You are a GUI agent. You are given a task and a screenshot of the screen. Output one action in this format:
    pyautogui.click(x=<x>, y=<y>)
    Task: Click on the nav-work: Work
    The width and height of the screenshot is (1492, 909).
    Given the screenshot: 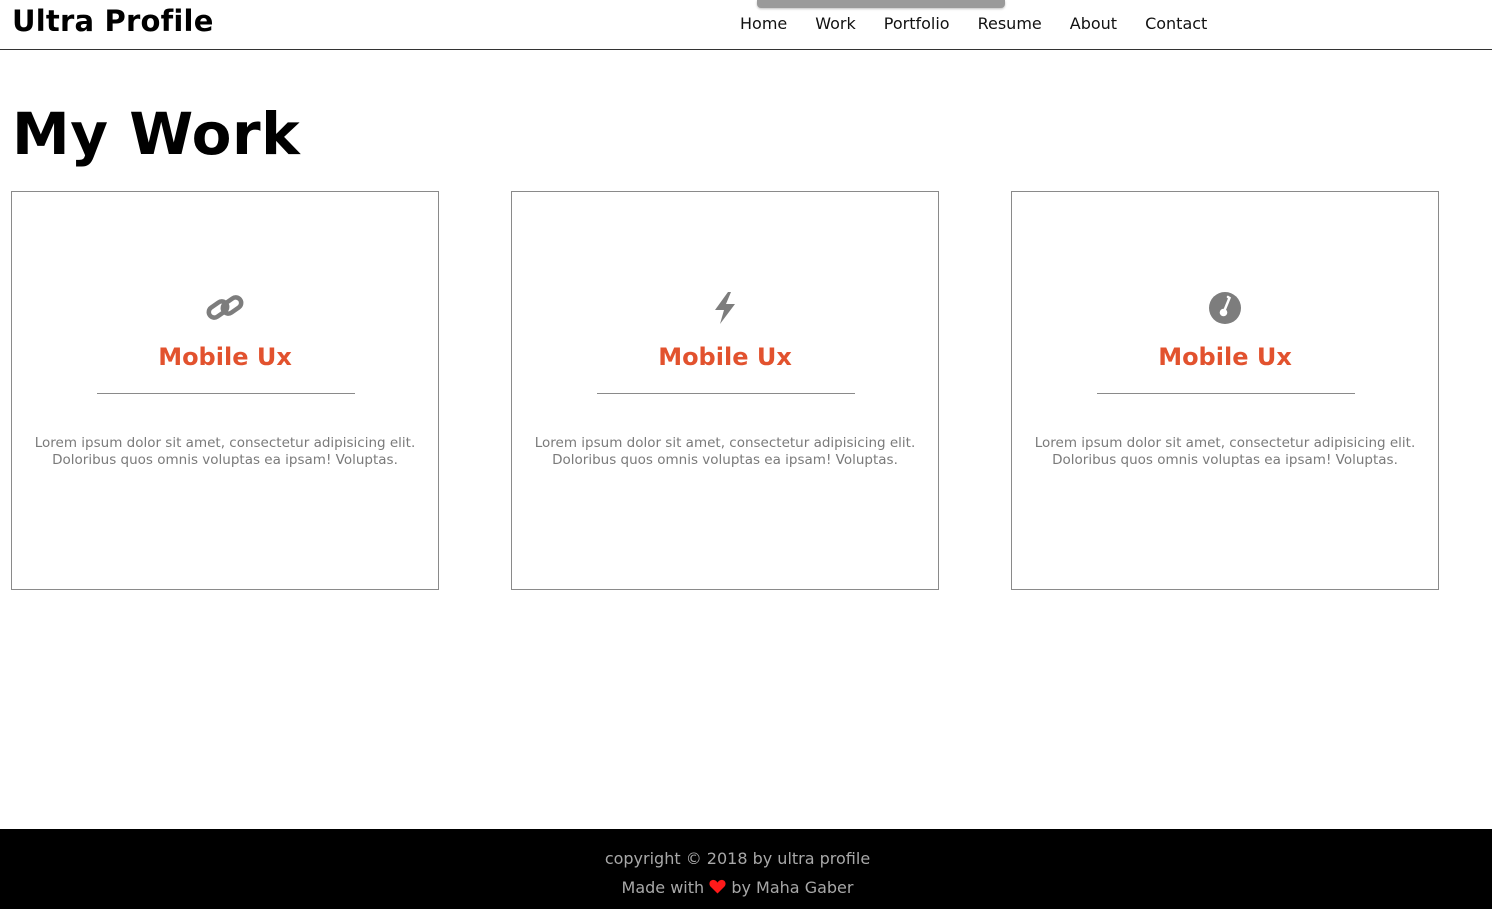 What is the action you would take?
    pyautogui.click(x=835, y=24)
    